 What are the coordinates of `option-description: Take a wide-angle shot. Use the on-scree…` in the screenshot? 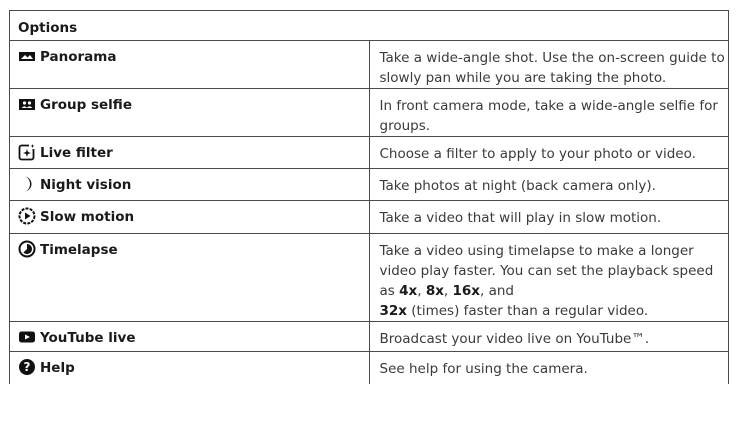 It's located at (548, 64).